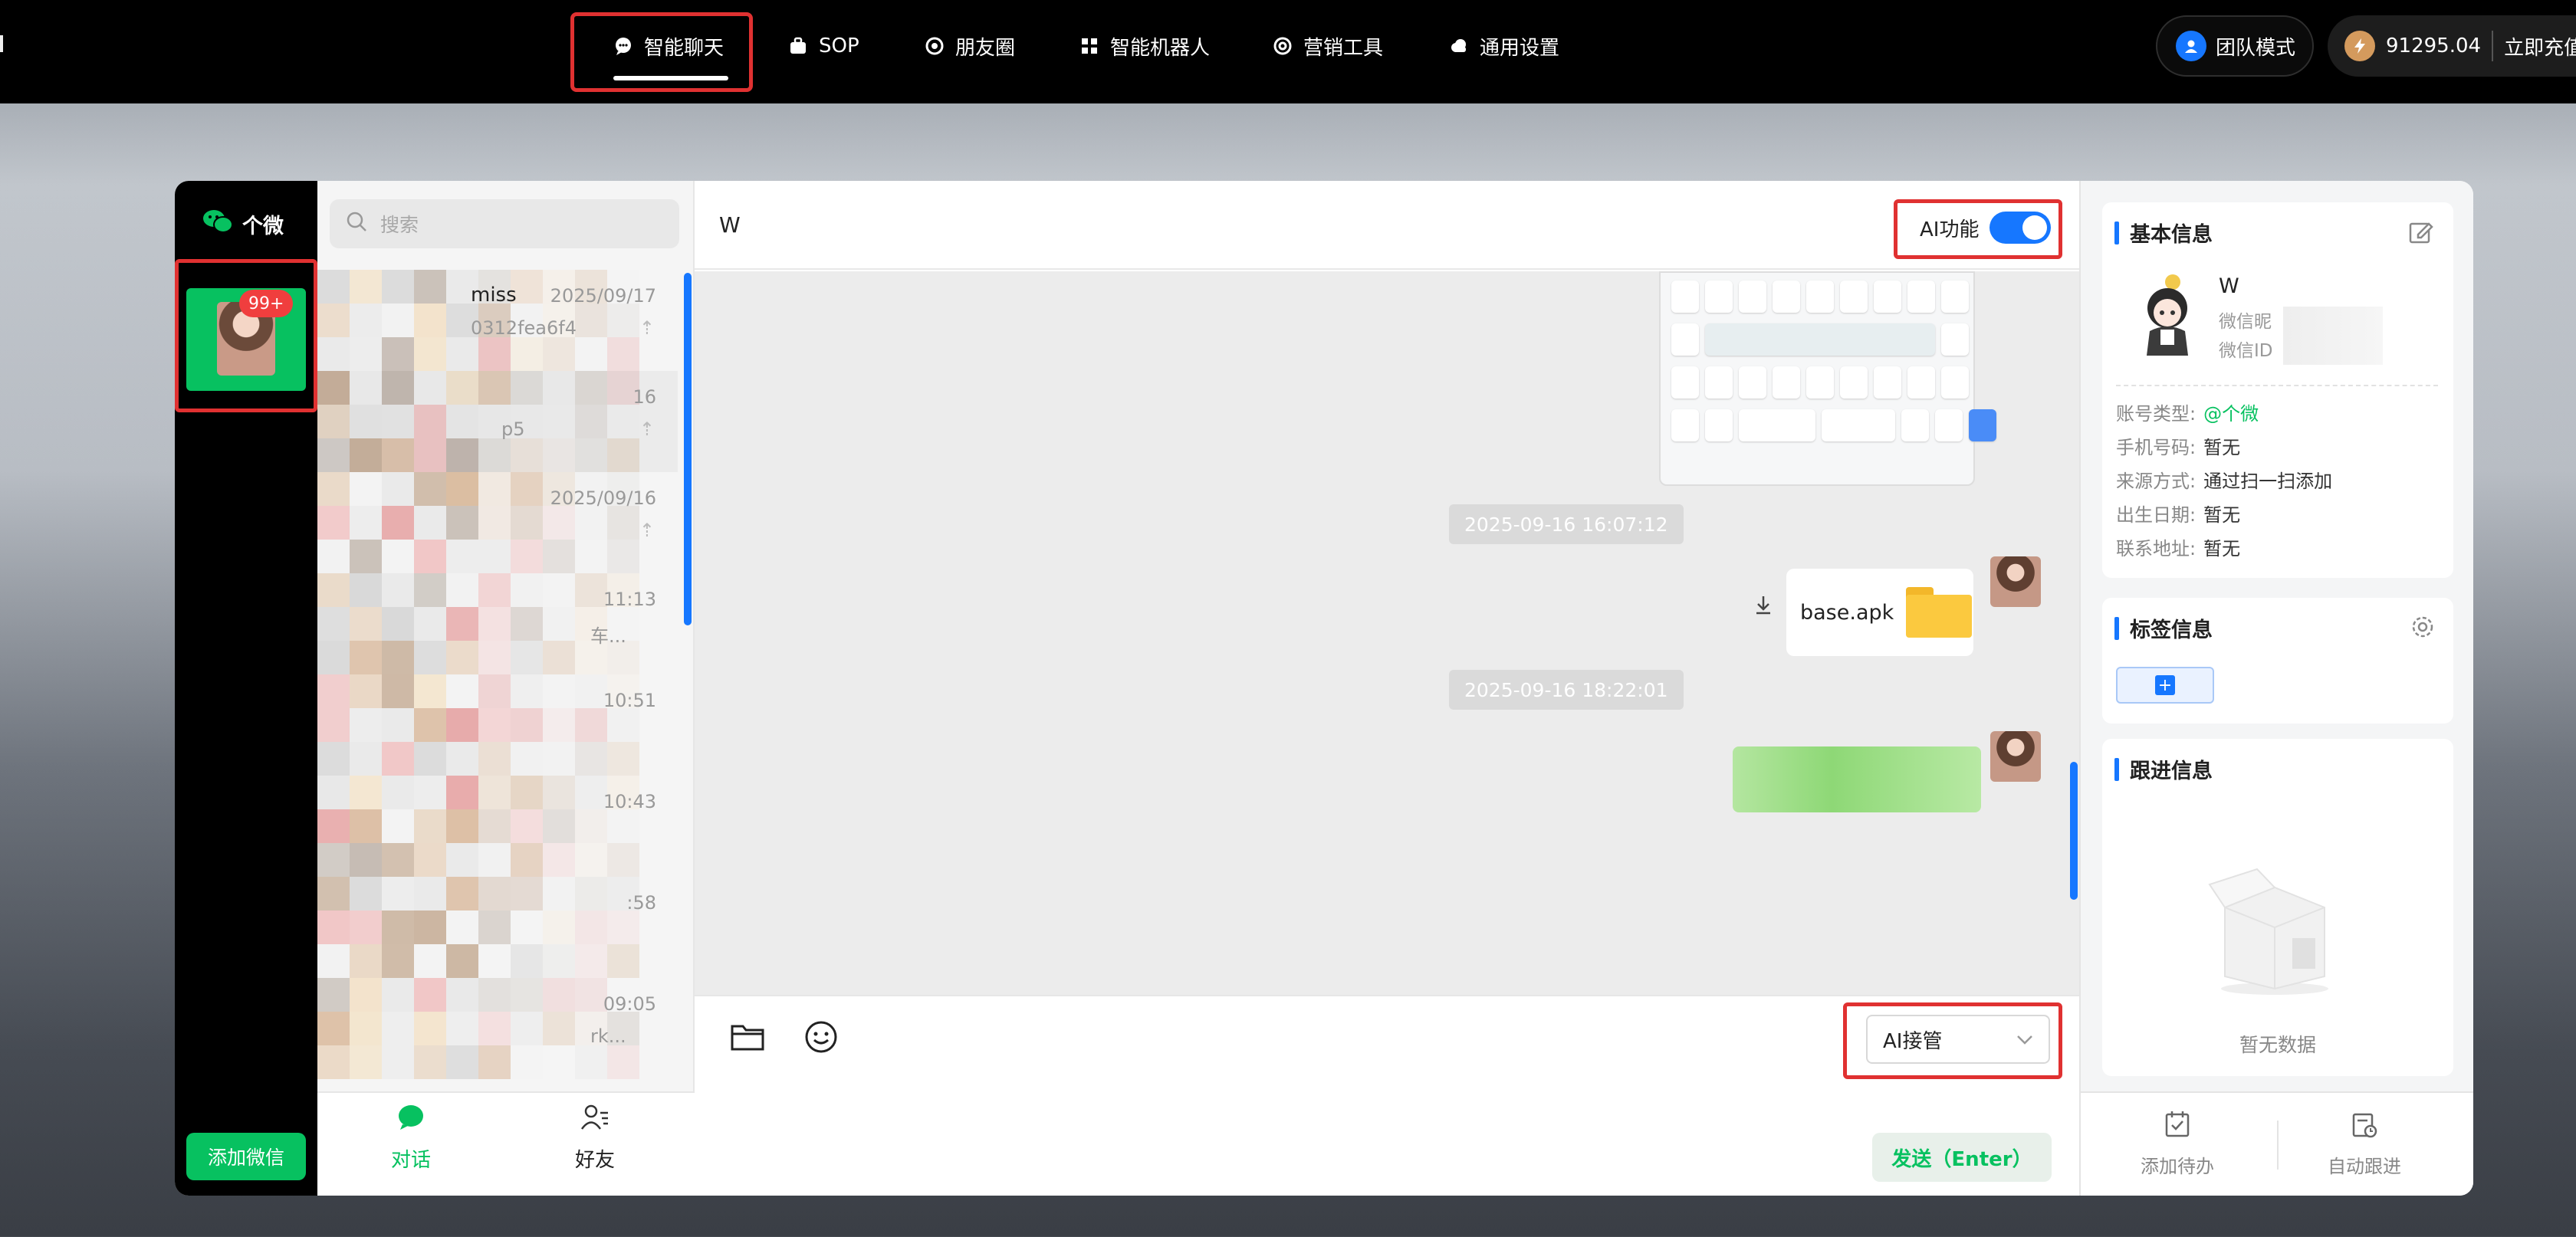  What do you see at coordinates (821, 1037) in the screenshot?
I see `emoji-icon` at bounding box center [821, 1037].